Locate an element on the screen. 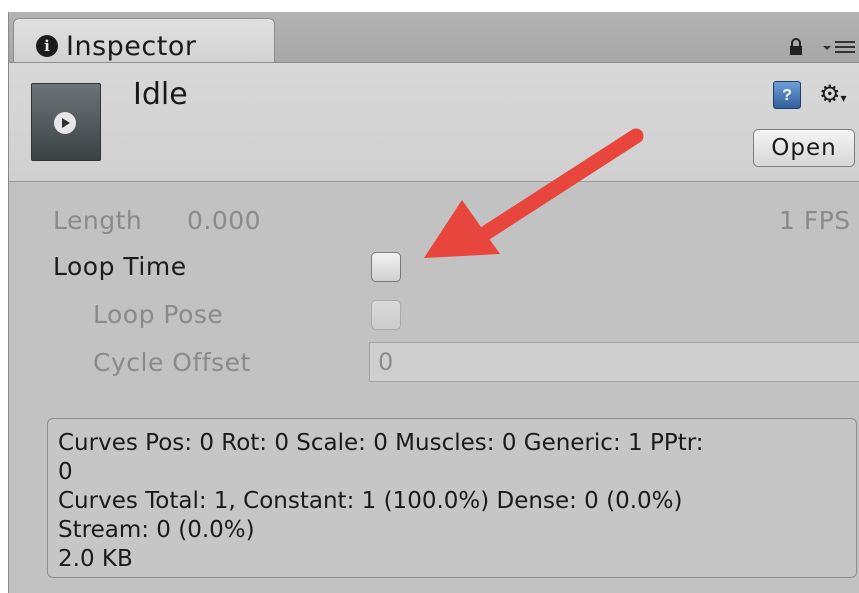  tab-title: Inspector is located at coordinates (131, 46).